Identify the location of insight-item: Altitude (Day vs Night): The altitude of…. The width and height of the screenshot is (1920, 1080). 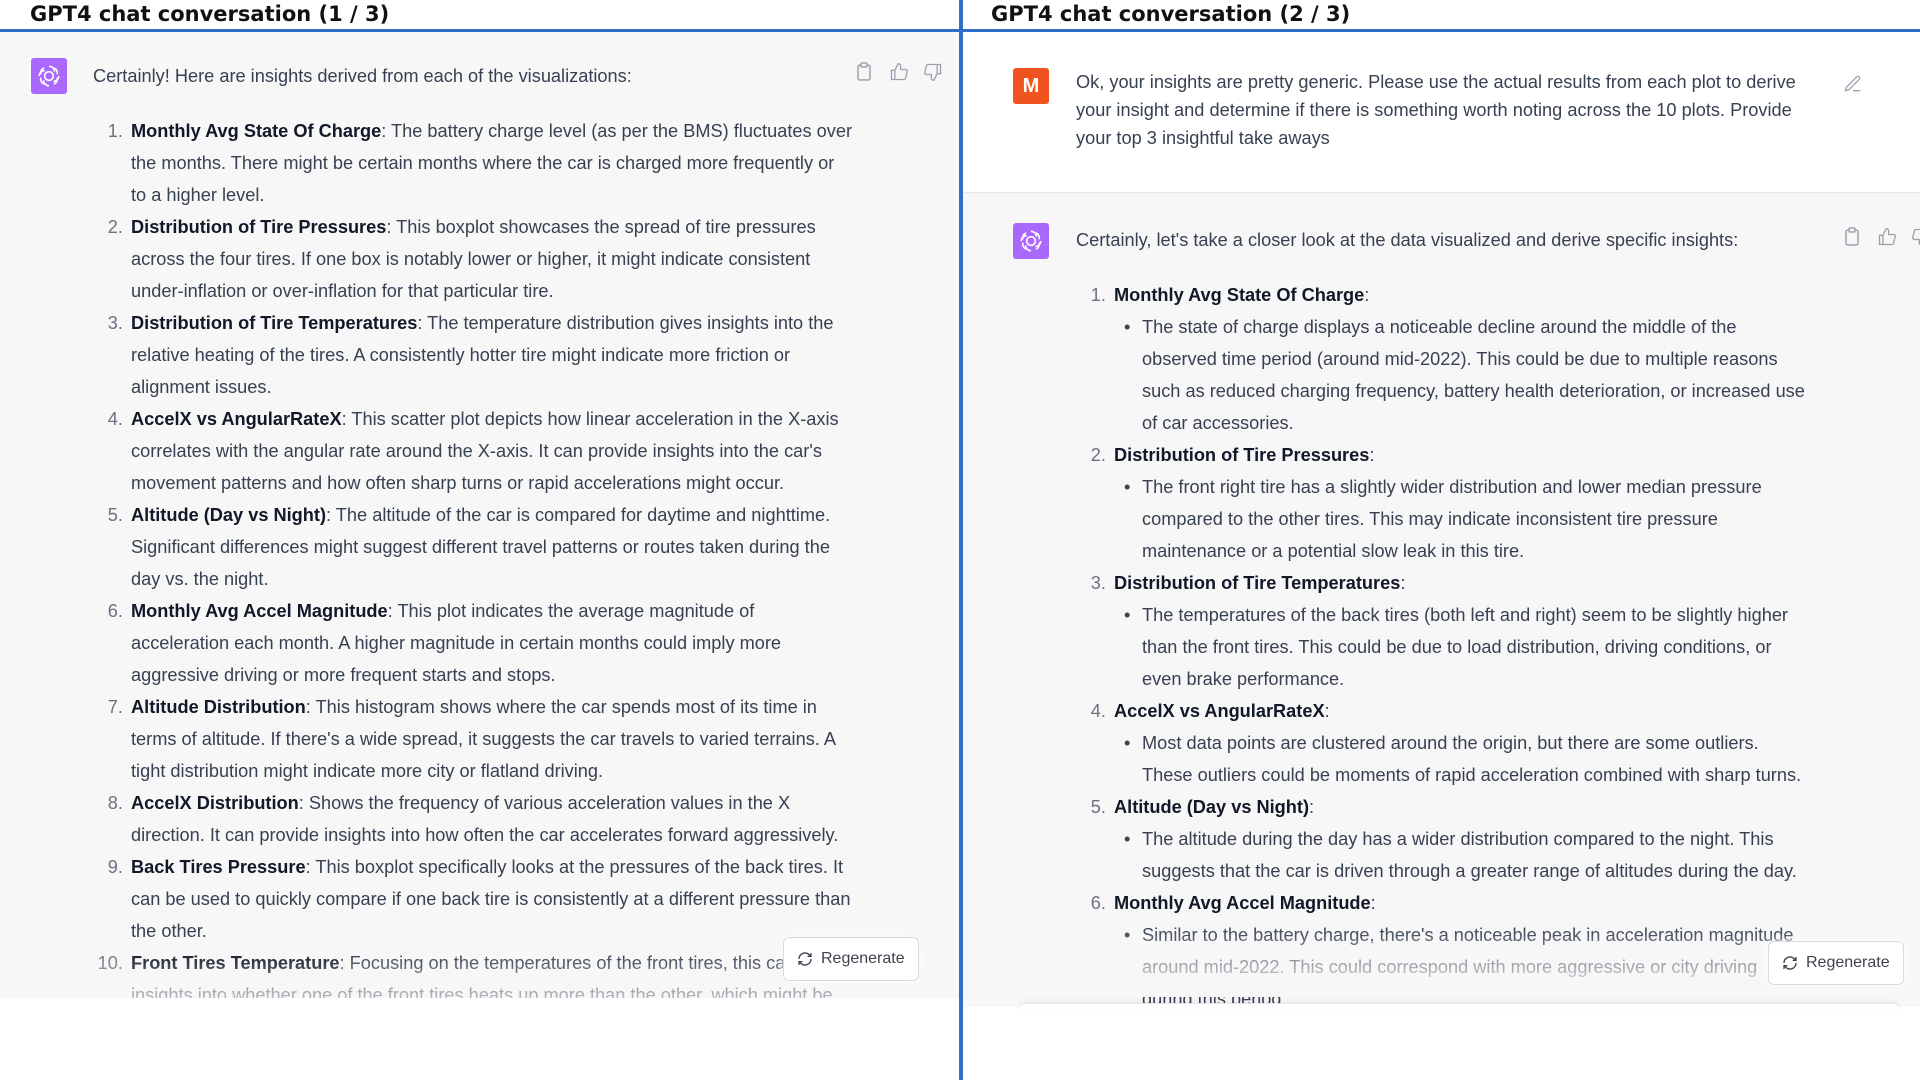
(490, 547).